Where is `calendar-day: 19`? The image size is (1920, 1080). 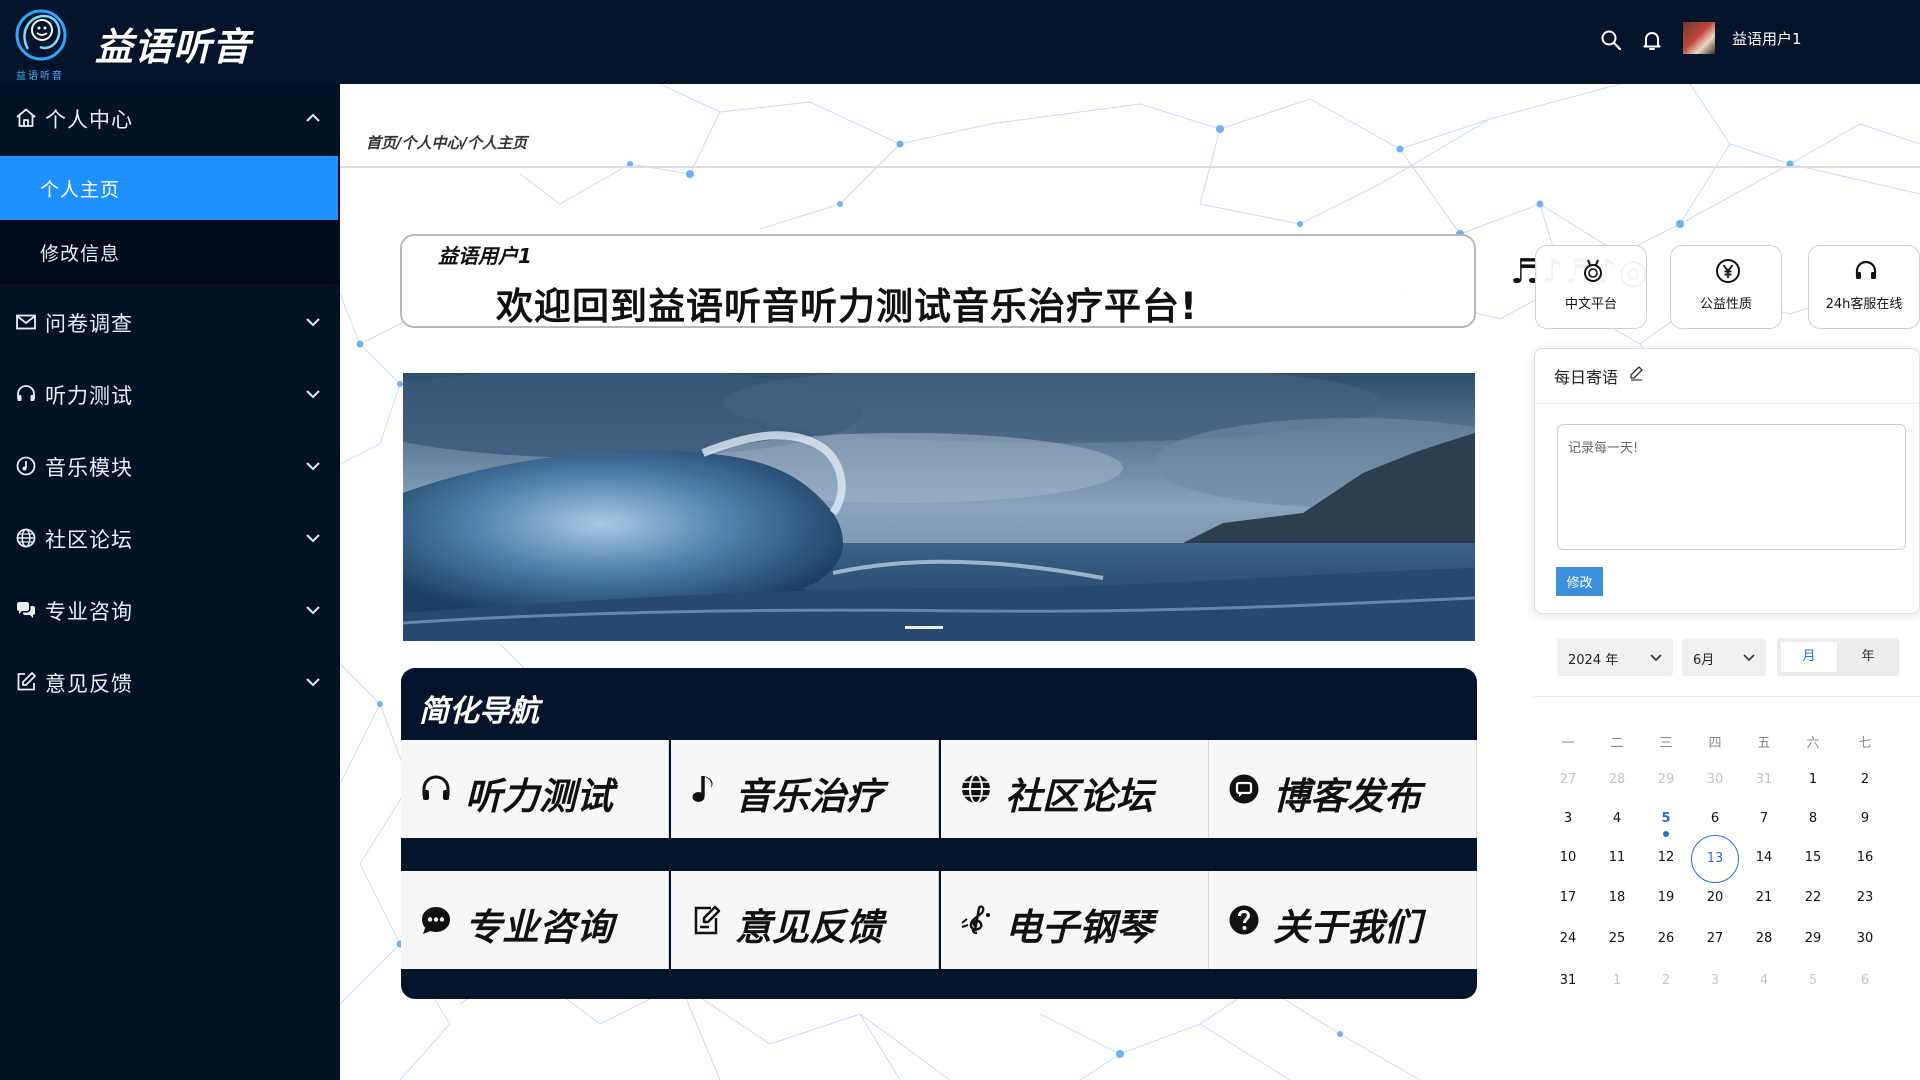 calendar-day: 19 is located at coordinates (1666, 897).